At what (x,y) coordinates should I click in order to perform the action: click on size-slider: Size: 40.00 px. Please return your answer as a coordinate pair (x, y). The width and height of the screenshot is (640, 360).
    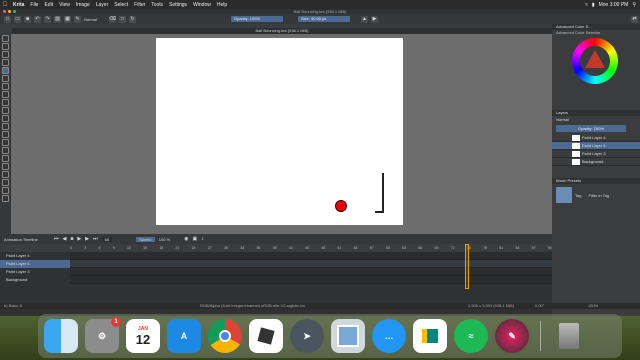
    Looking at the image, I should click on (324, 19).